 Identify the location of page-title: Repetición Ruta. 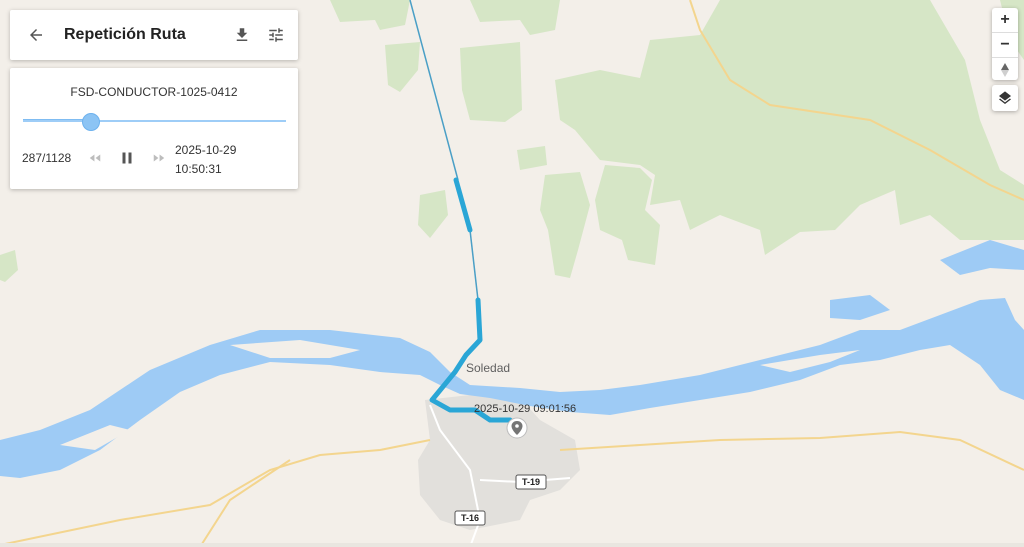
(125, 34).